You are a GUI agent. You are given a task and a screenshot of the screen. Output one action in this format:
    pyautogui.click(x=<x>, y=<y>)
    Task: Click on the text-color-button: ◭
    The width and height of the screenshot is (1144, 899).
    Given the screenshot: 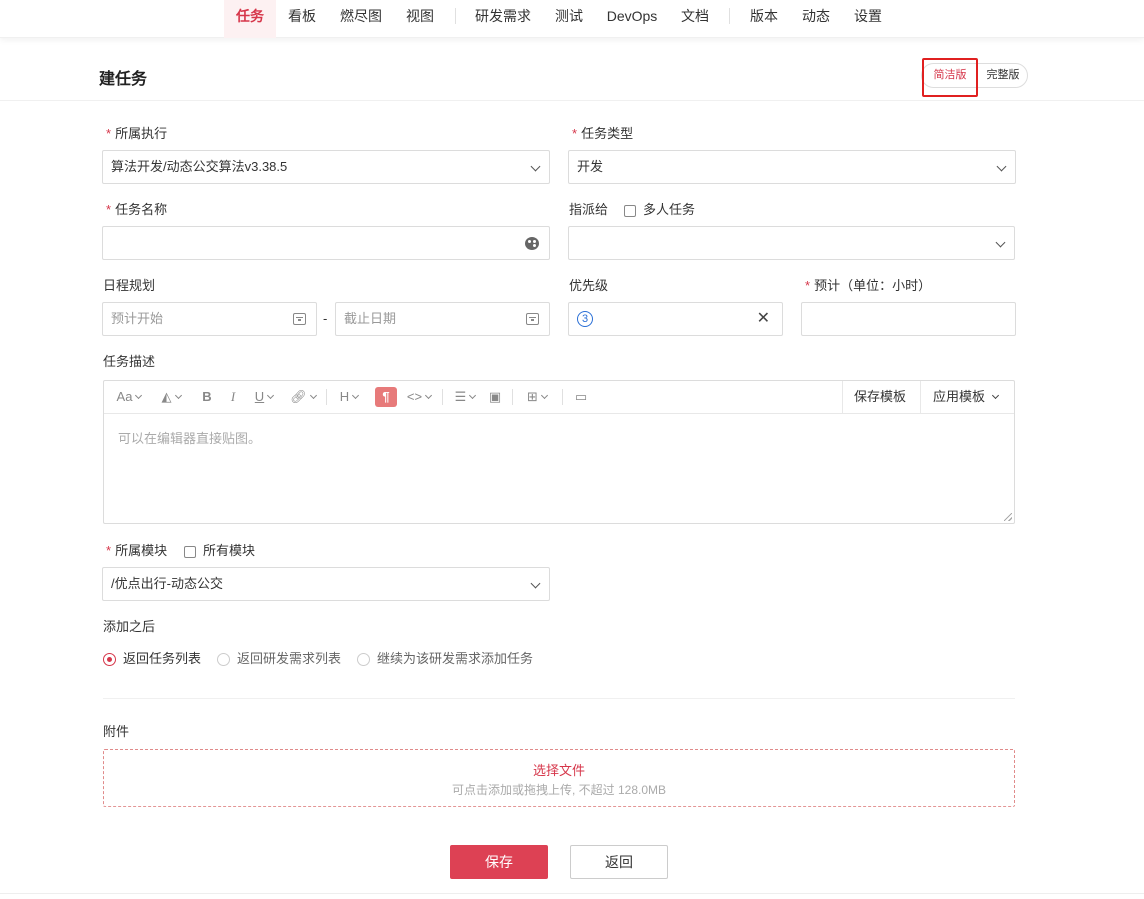 What is the action you would take?
    pyautogui.click(x=171, y=397)
    